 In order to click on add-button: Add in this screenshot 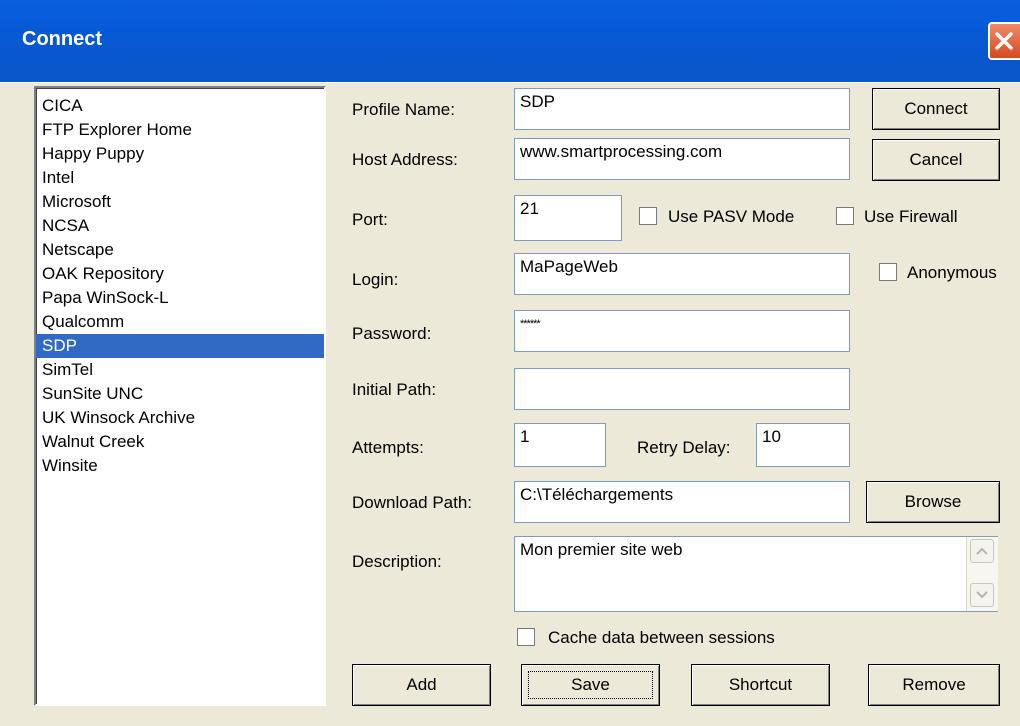, I will do `click(421, 685)`.